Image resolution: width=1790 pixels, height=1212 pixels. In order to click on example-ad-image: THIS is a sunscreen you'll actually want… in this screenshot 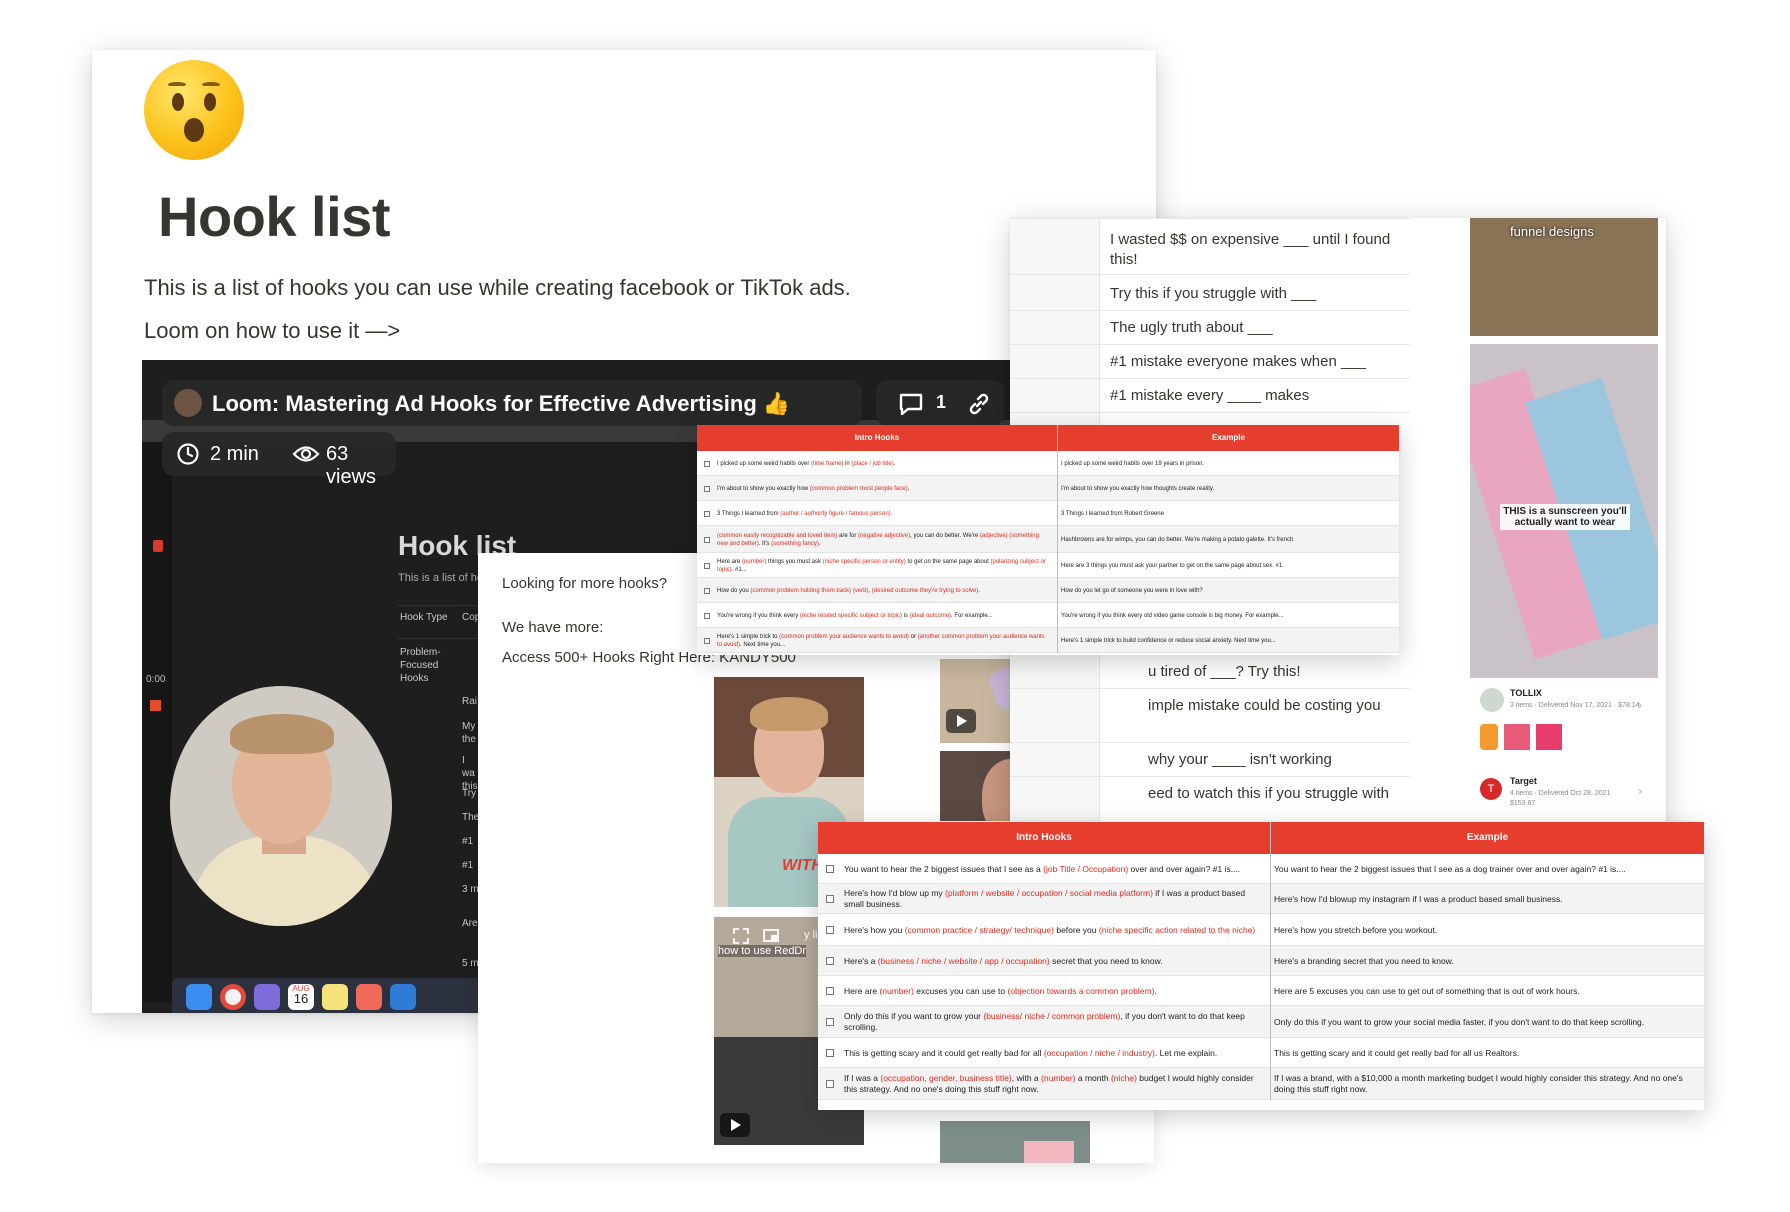, I will do `click(1564, 511)`.